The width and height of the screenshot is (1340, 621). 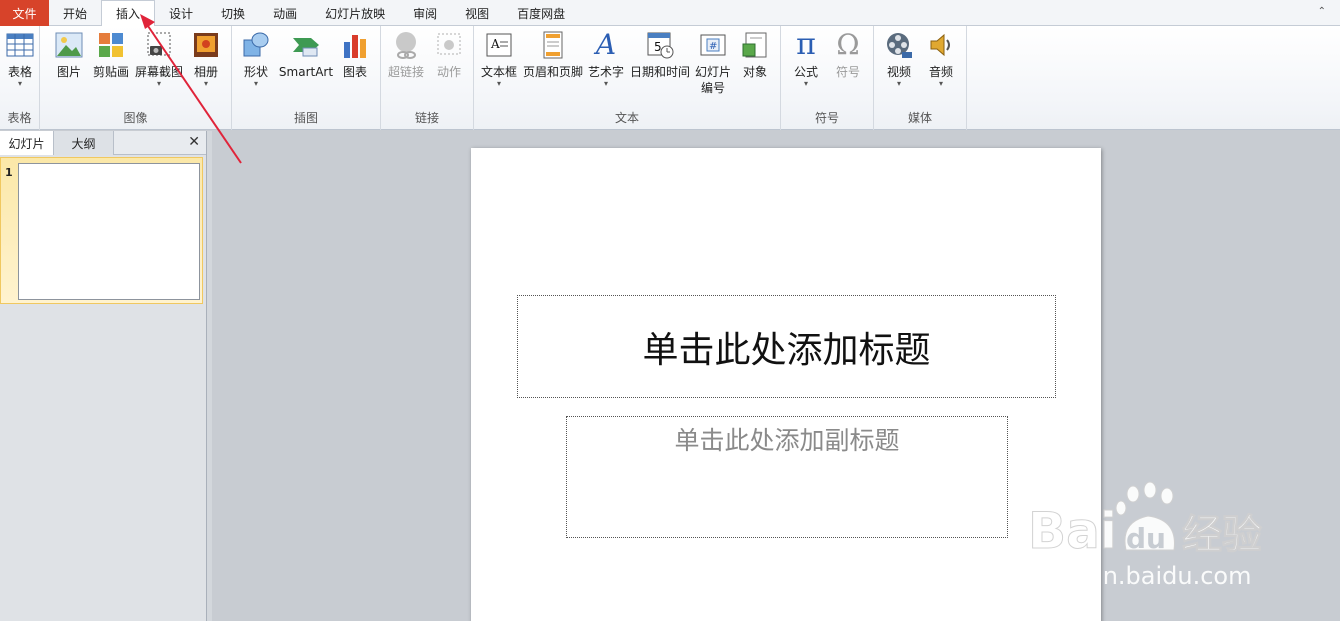 I want to click on chart-button: 图表, so click(x=355, y=55).